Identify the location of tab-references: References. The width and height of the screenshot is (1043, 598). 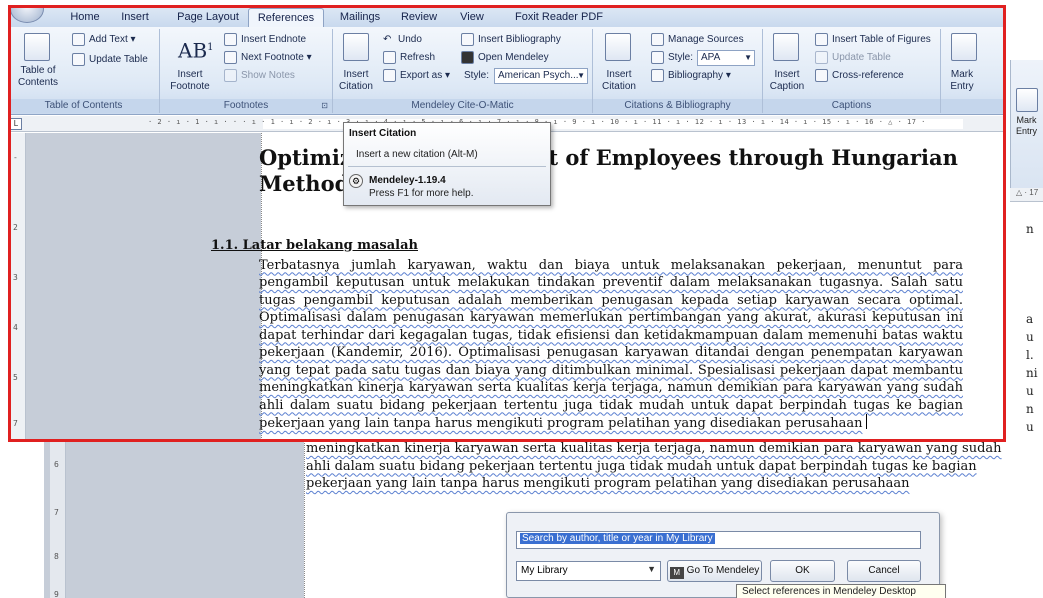
(286, 17).